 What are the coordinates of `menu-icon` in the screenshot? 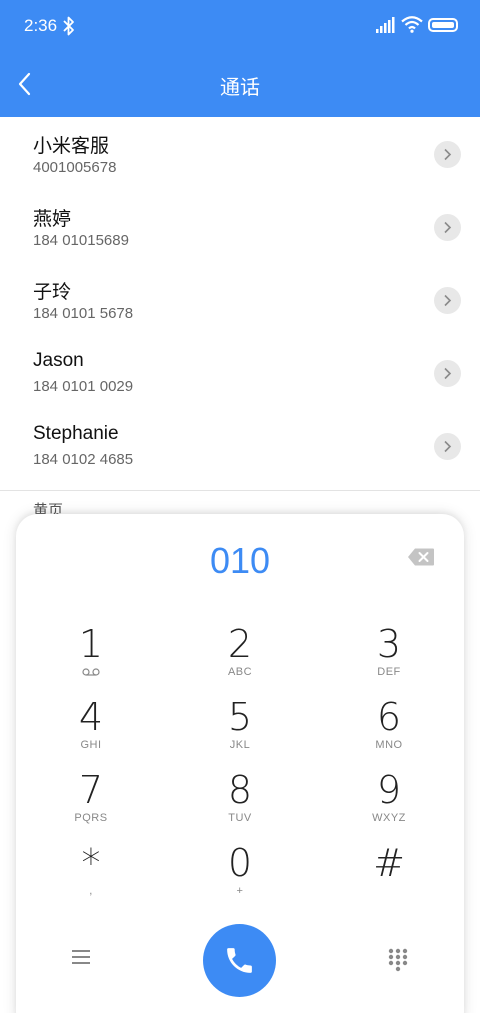 It's located at (81, 957).